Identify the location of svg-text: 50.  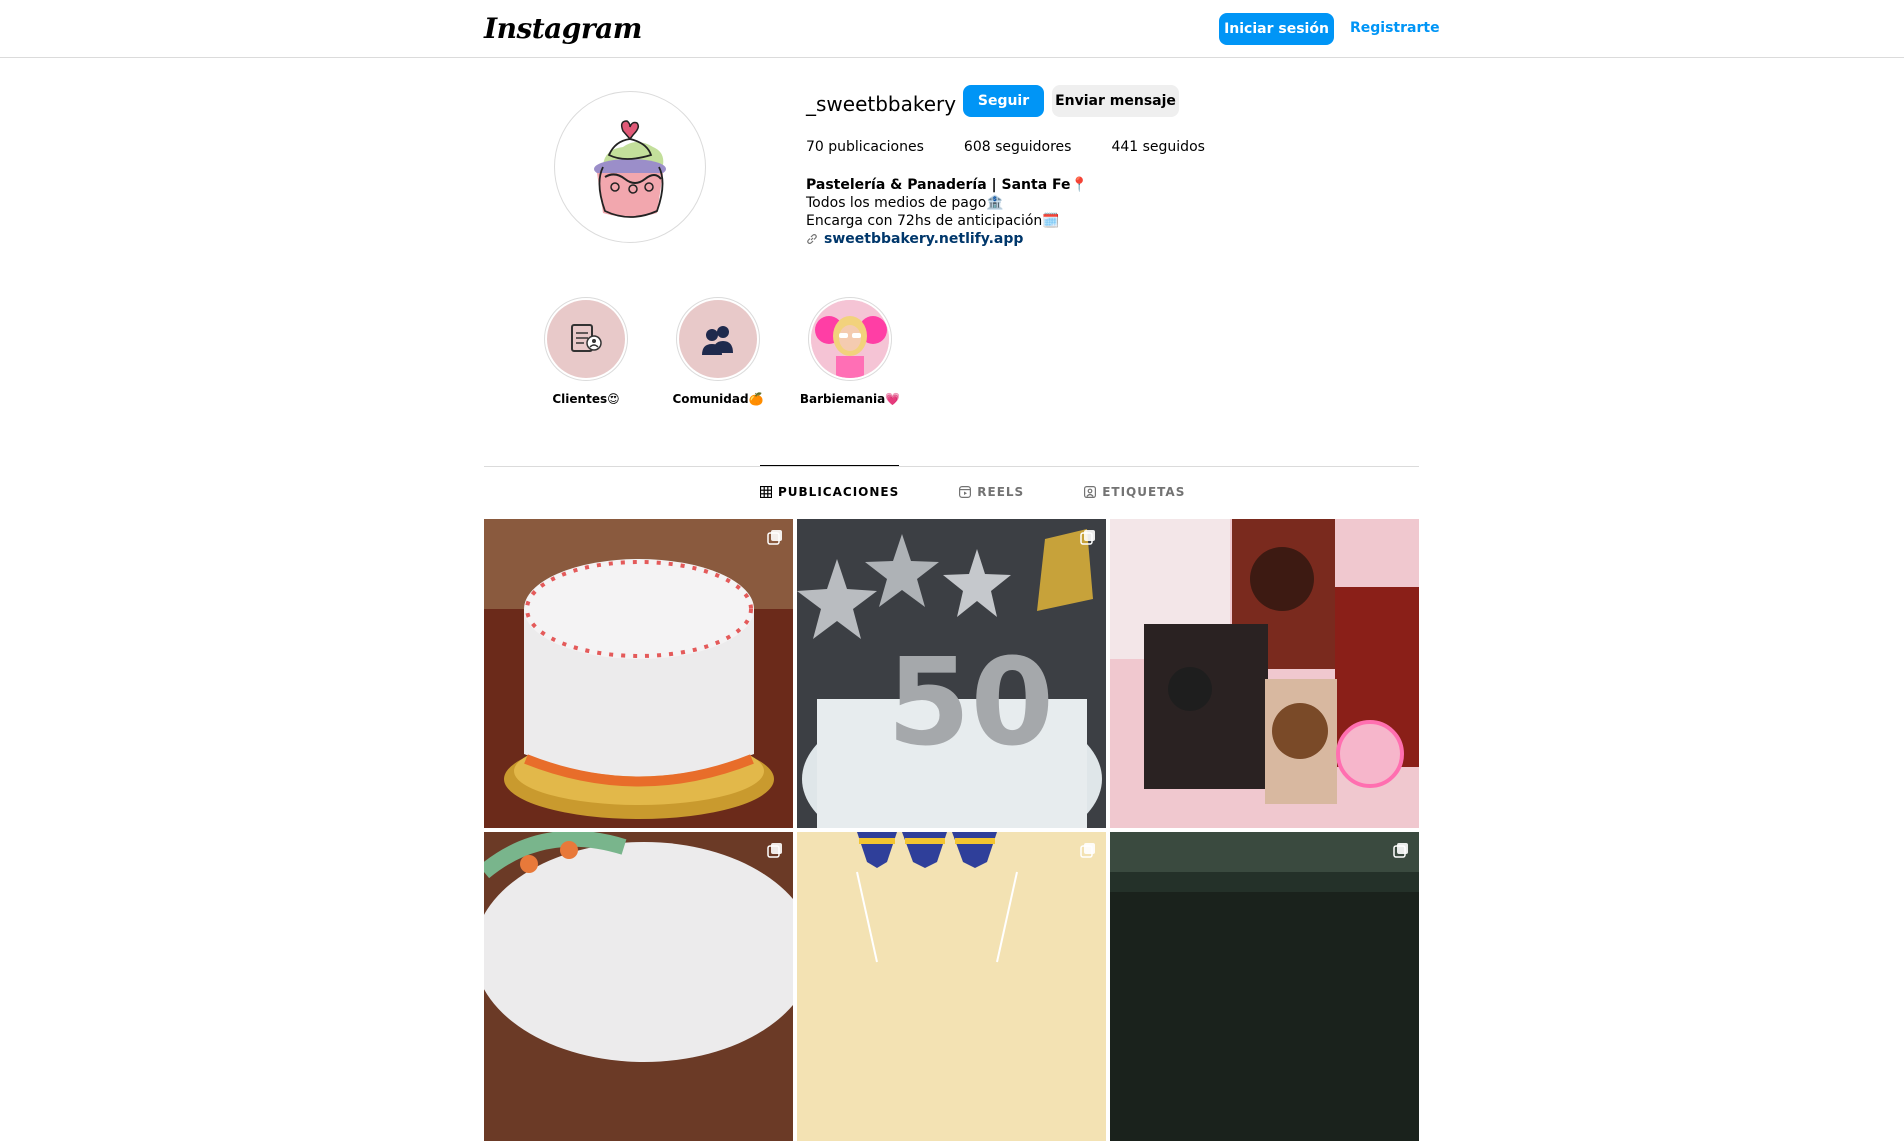
(970, 703).